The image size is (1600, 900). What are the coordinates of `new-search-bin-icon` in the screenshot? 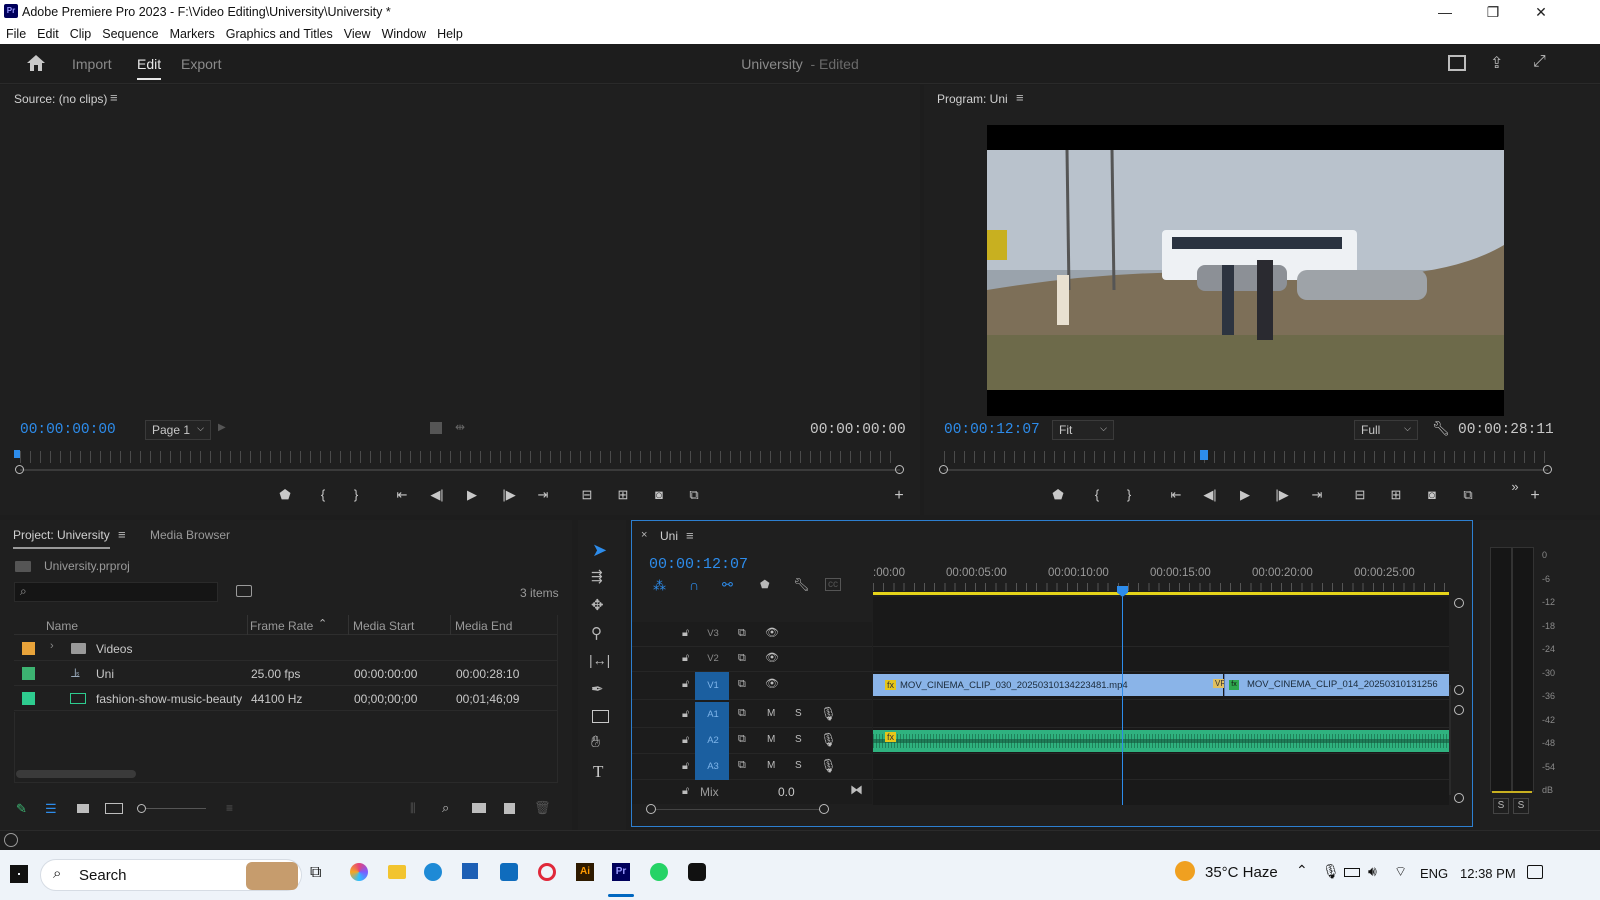 It's located at (244, 591).